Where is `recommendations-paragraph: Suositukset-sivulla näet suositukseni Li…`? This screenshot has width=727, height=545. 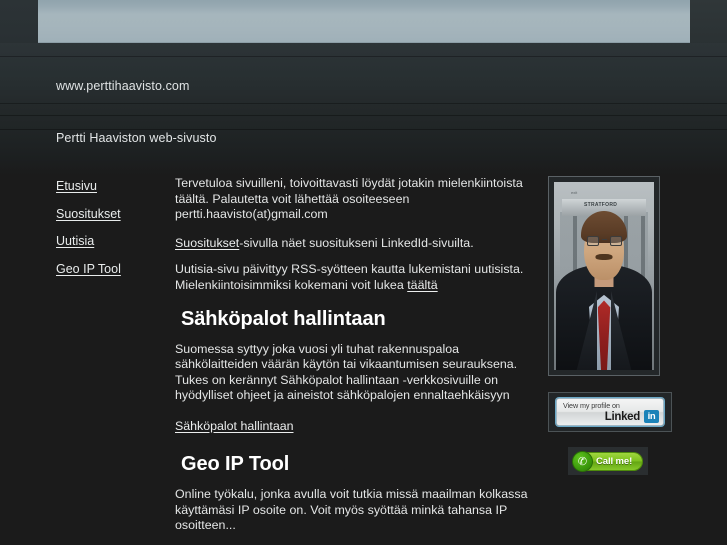
recommendations-paragraph: Suositukset-sivulla näet suositukseni Li… is located at coordinates (356, 244).